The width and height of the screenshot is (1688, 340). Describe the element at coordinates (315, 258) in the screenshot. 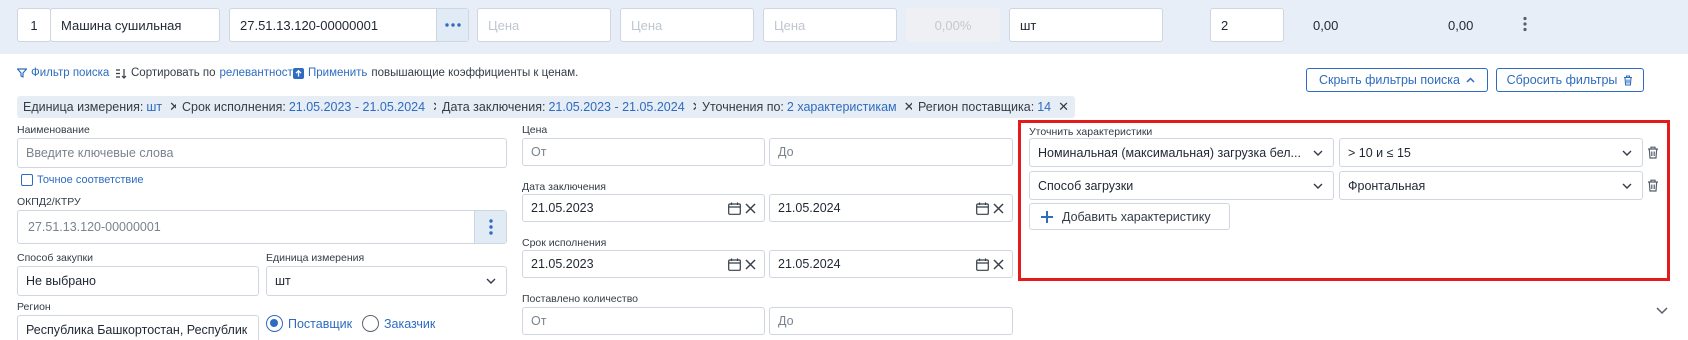

I see `unit-label: Единица измерения` at that location.